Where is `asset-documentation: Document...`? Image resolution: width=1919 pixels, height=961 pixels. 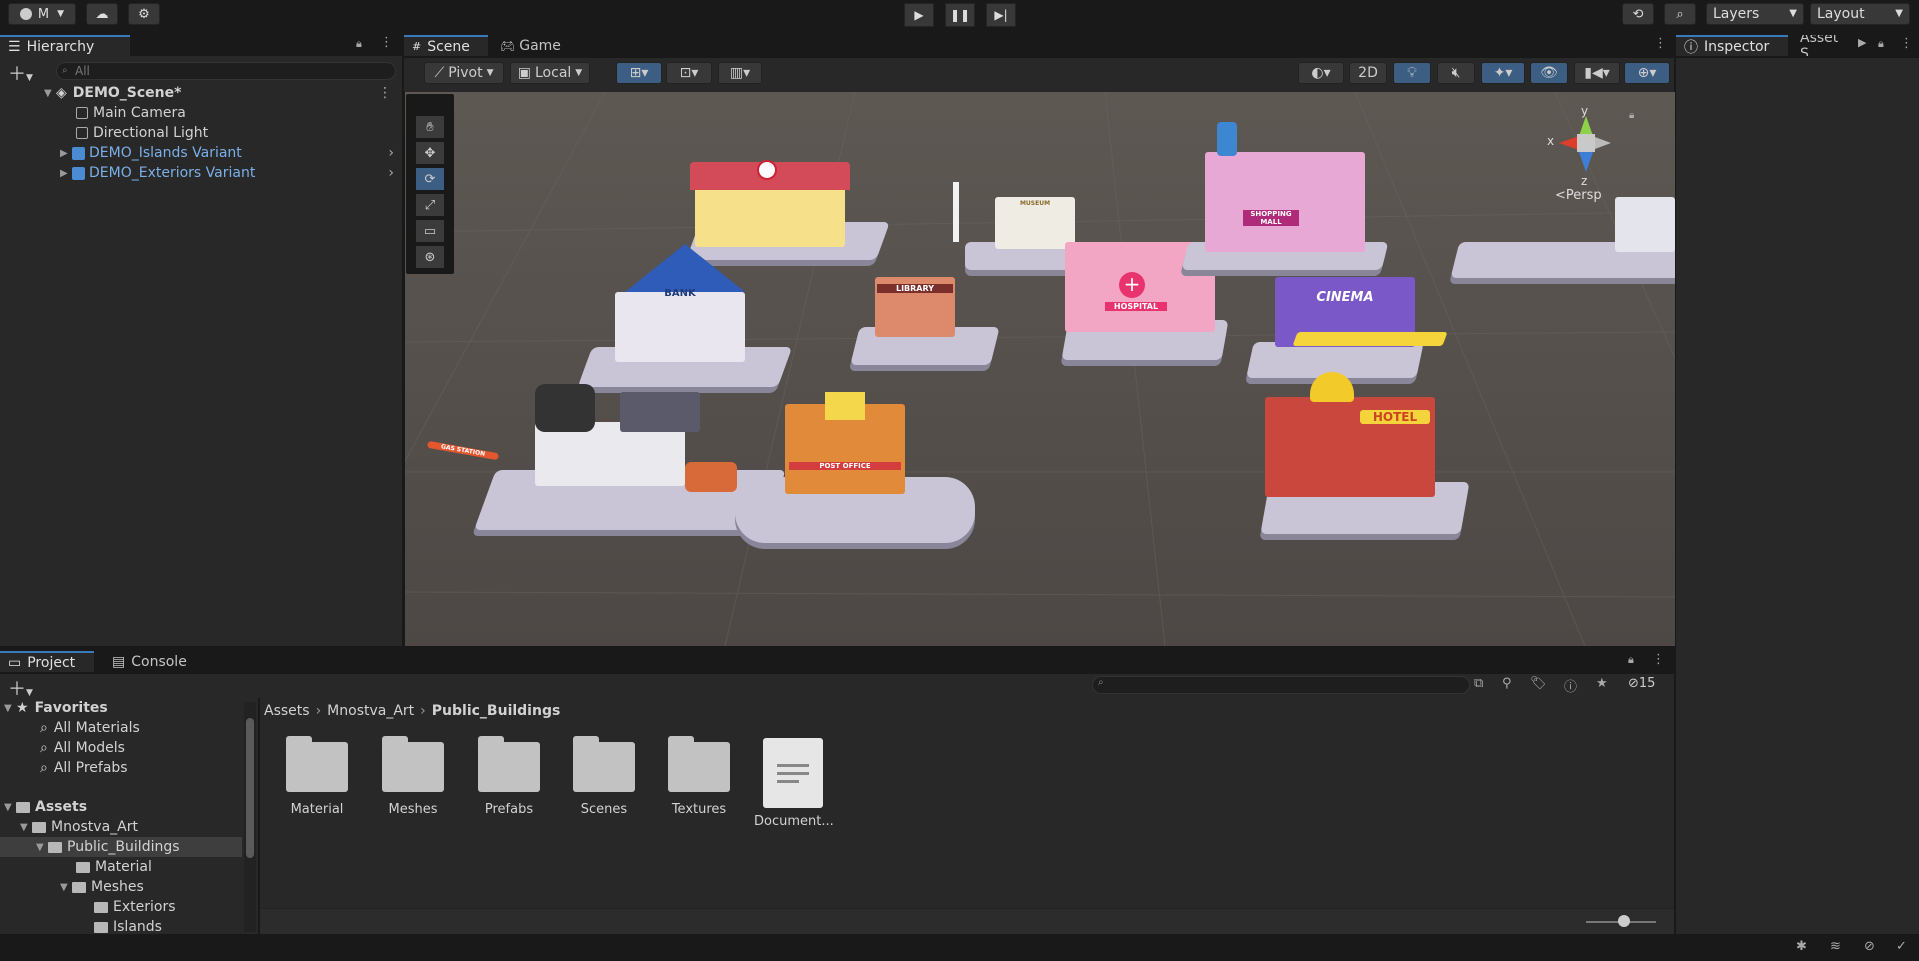
asset-documentation: Document... is located at coordinates (794, 783).